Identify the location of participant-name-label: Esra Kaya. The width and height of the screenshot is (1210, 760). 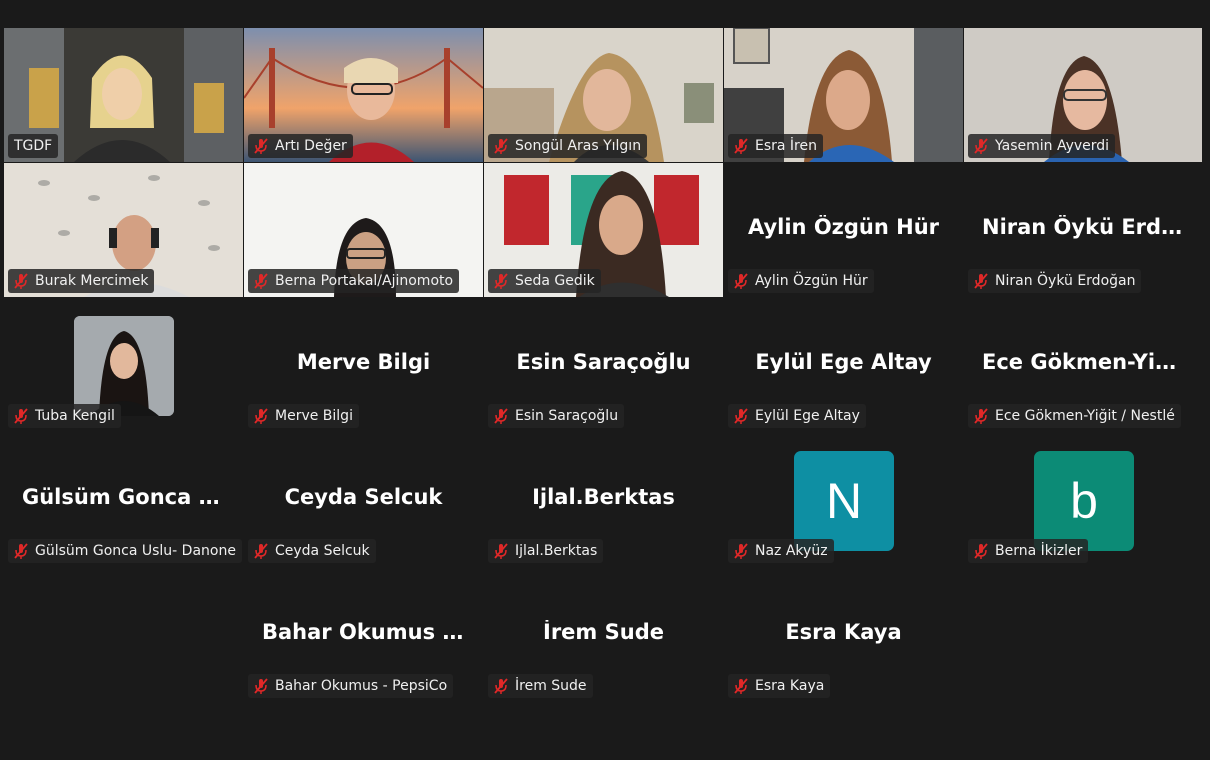
(779, 686).